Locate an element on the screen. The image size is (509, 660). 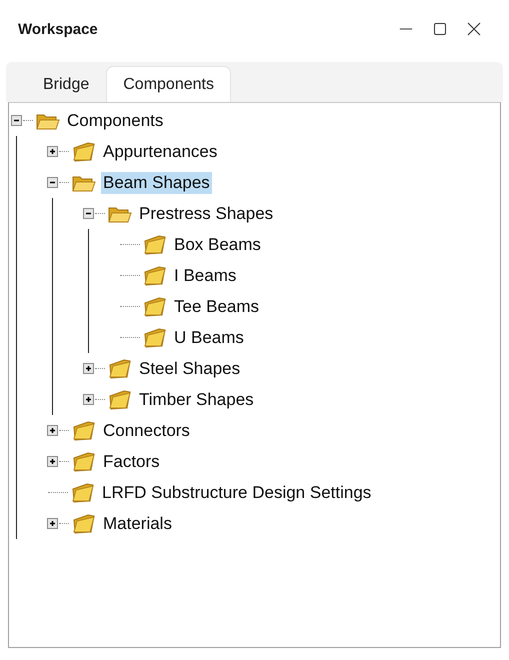
tab: Components is located at coordinates (168, 84).